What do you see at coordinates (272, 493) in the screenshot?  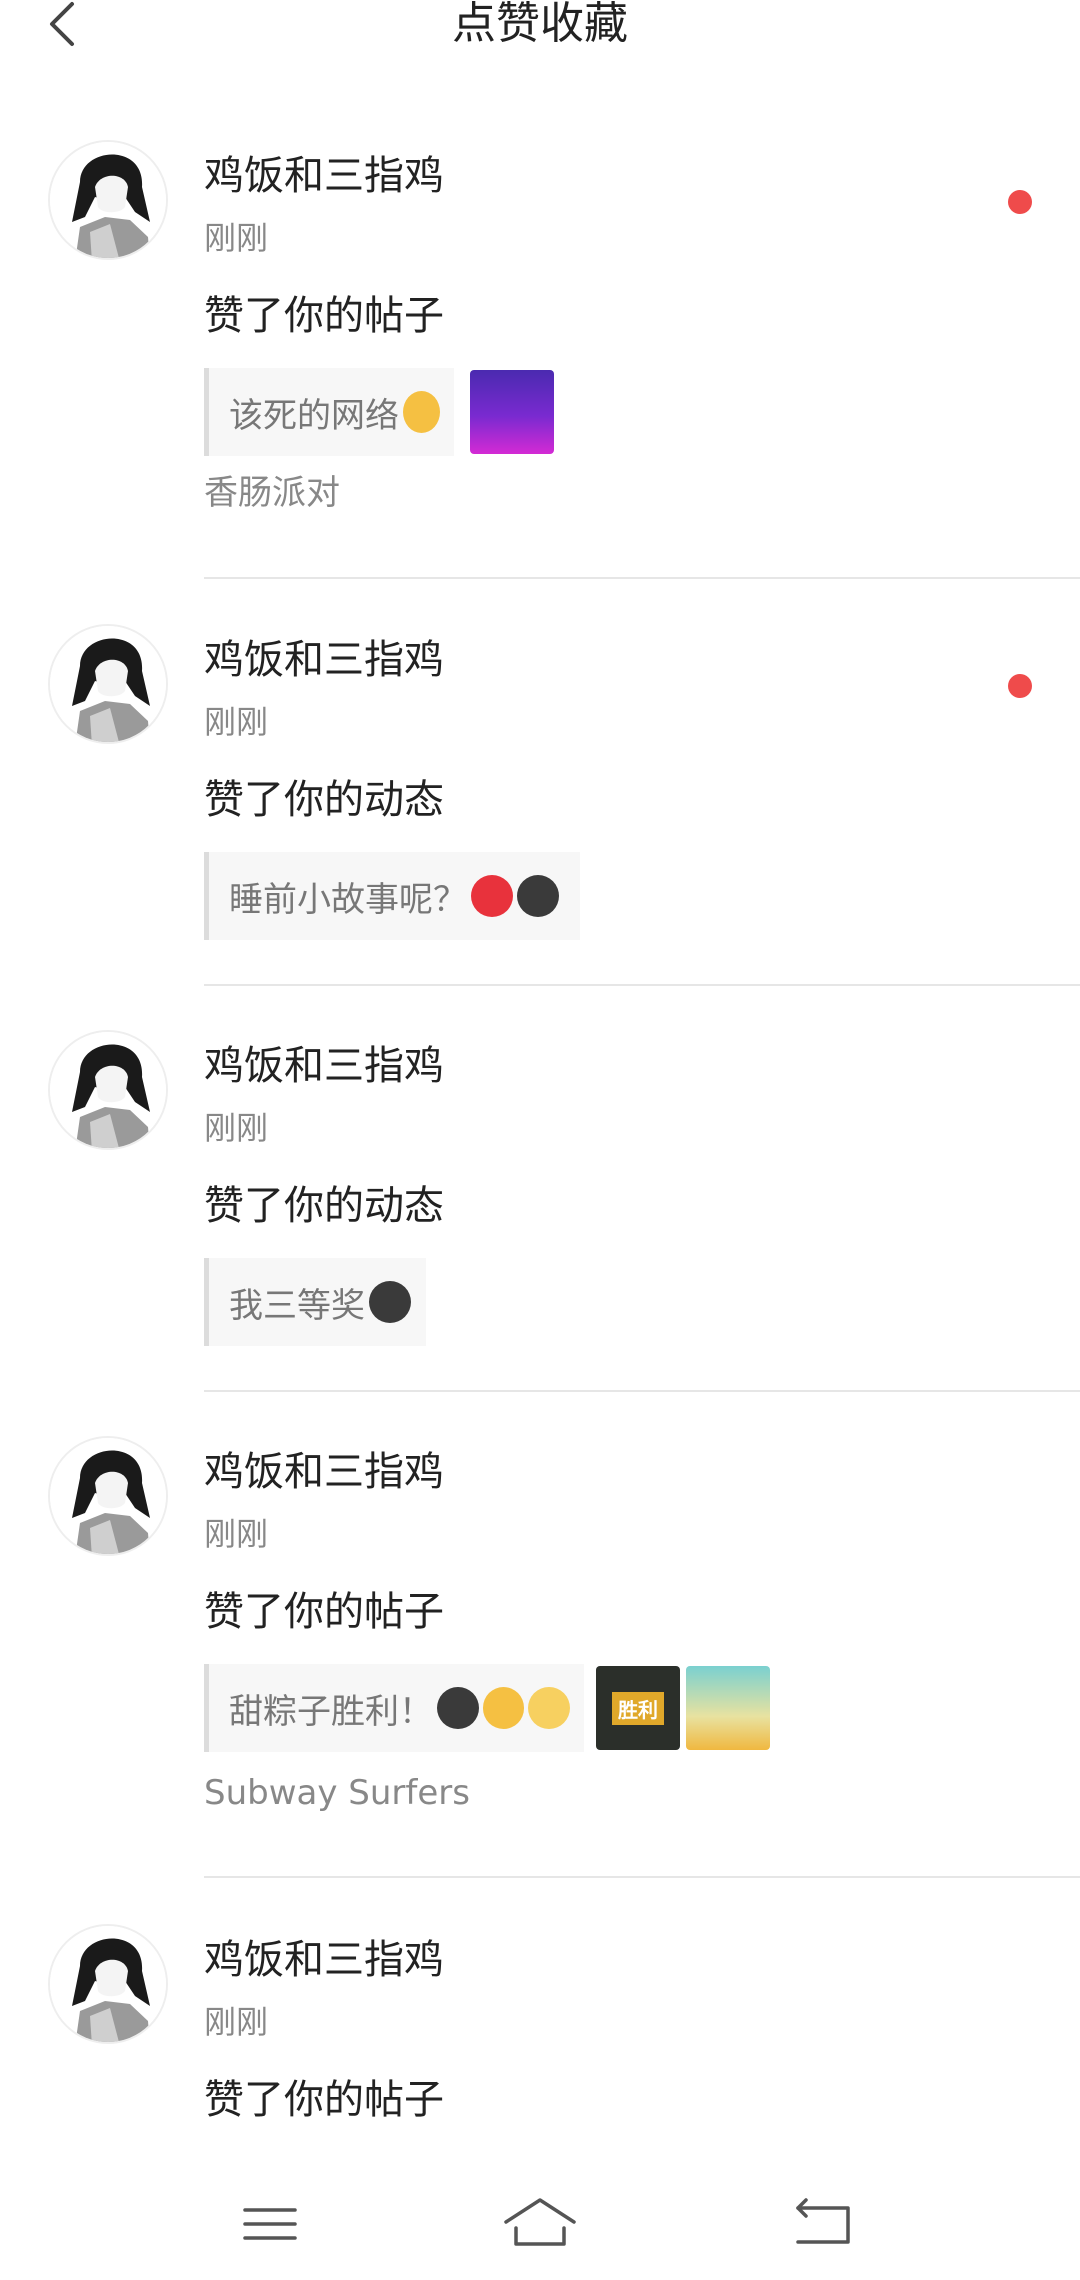 I see `source-tag: 香肠派对` at bounding box center [272, 493].